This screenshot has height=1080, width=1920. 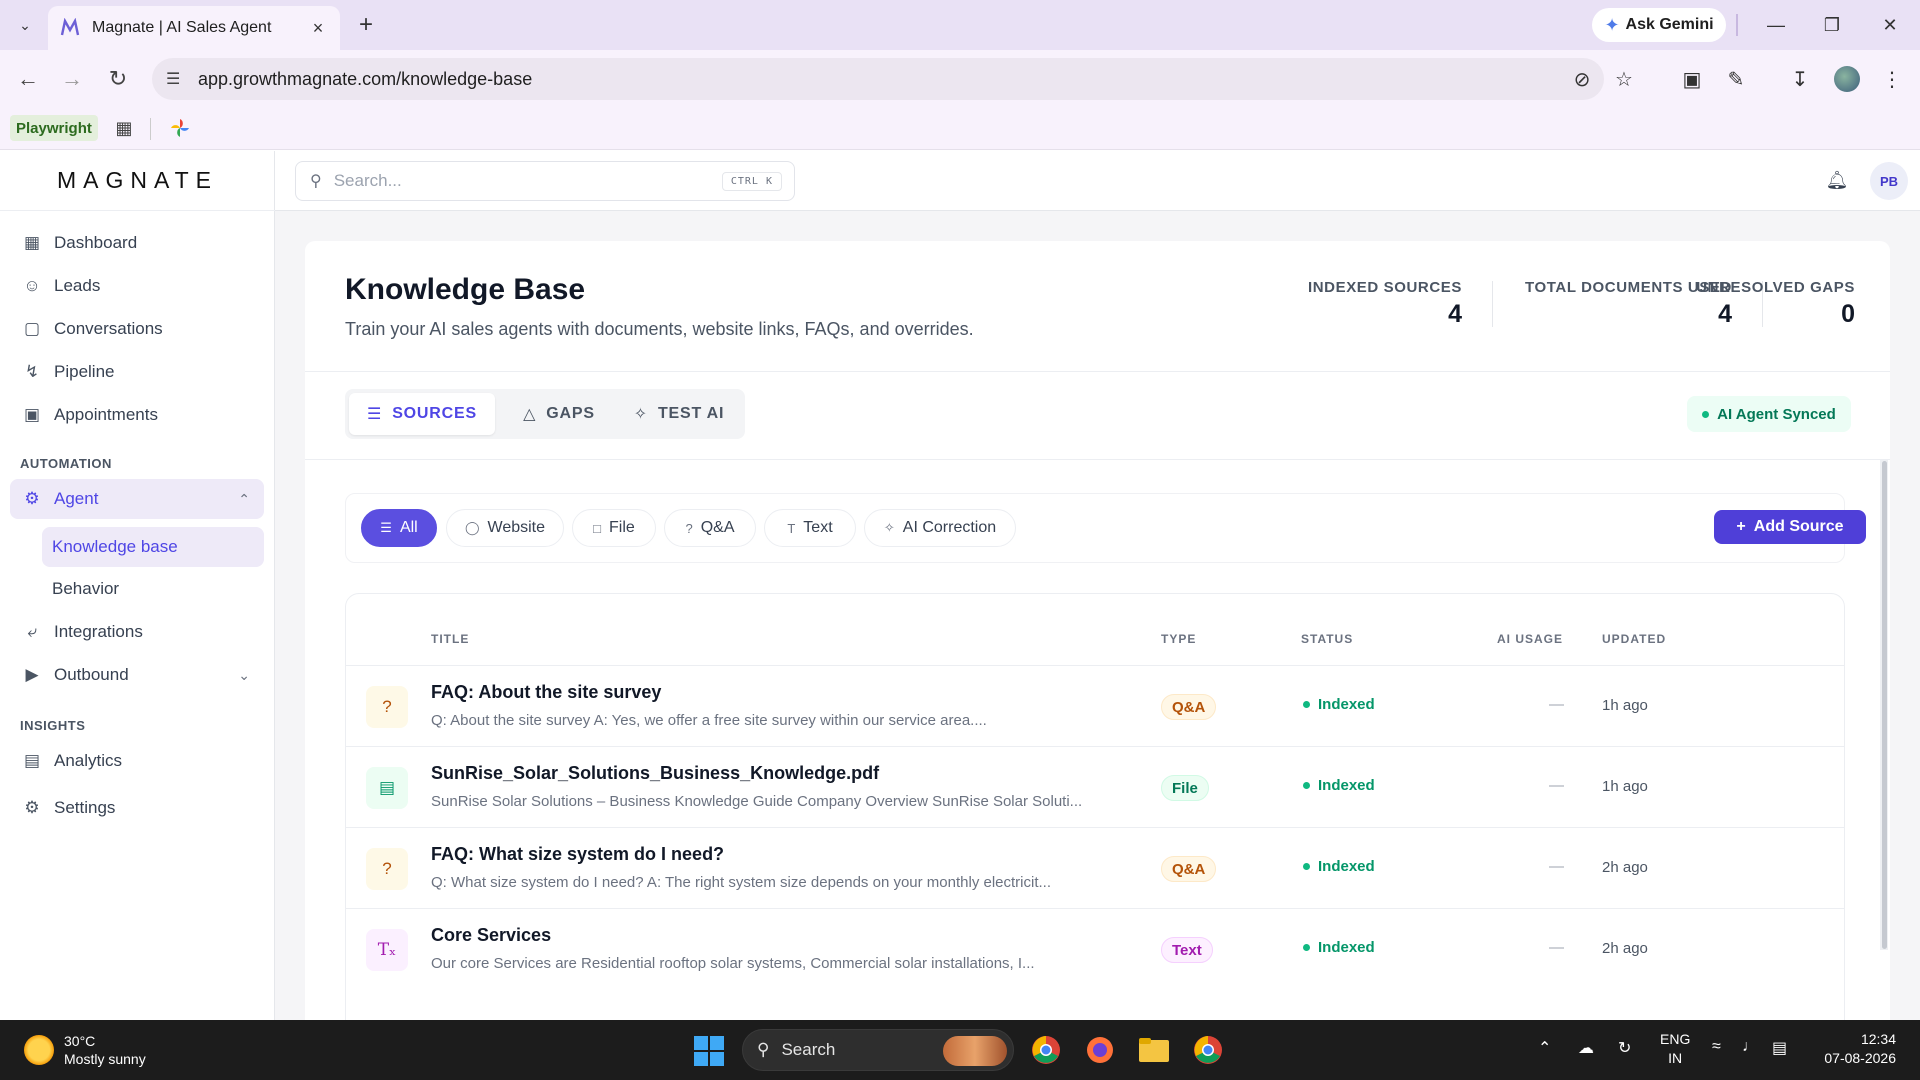 What do you see at coordinates (1832, 25) in the screenshot?
I see `restore-button: ❐` at bounding box center [1832, 25].